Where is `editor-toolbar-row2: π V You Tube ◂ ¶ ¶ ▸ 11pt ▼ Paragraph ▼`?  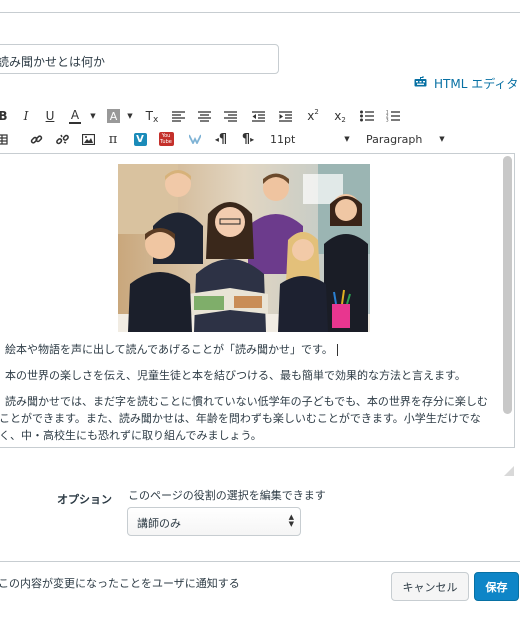
editor-toolbar-row2: π V You Tube ◂ ¶ ¶ ▸ 11pt ▼ Paragraph ▼ is located at coordinates (229, 139).